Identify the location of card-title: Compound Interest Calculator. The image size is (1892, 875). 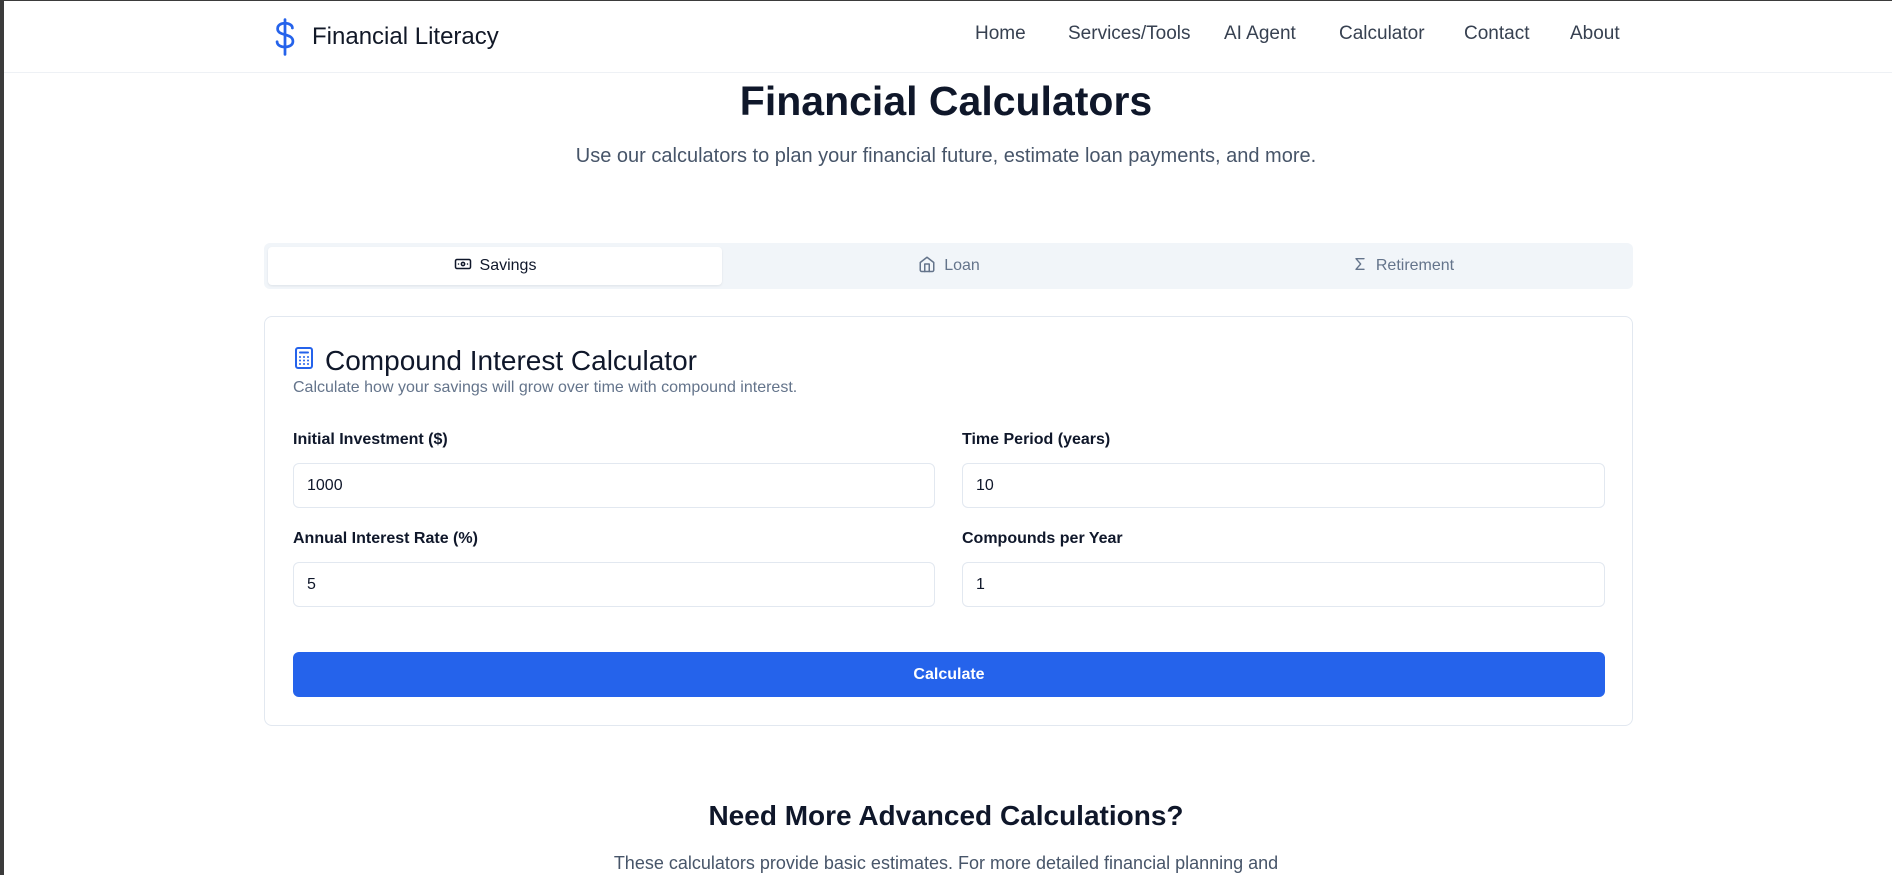
(495, 361).